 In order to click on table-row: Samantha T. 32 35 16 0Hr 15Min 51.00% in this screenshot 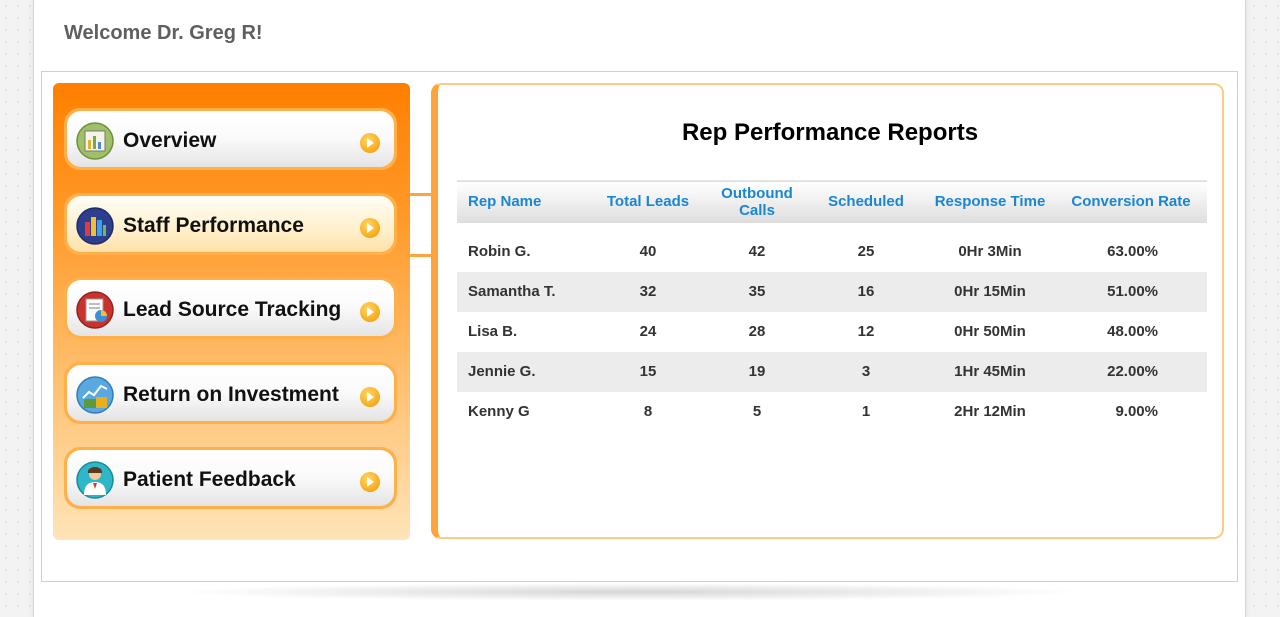, I will do `click(832, 291)`.